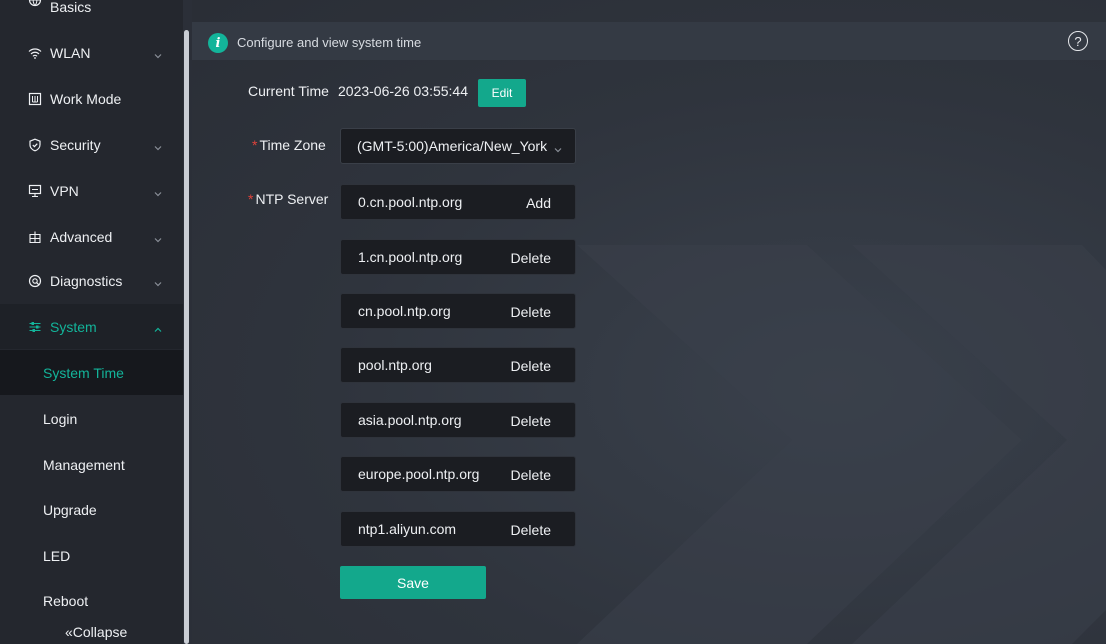  I want to click on shield-icon, so click(35, 145).